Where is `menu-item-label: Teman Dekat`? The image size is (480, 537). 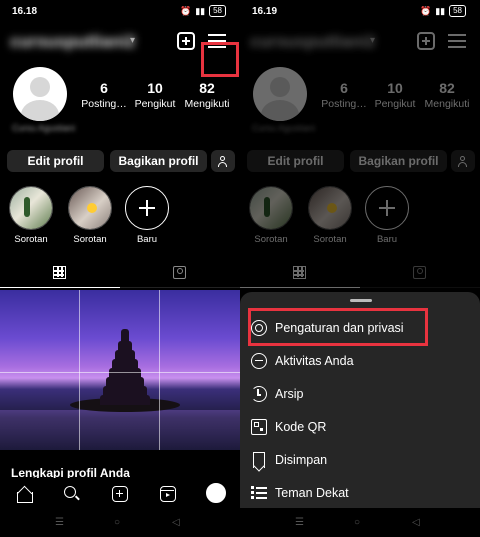
menu-item-label: Teman Dekat is located at coordinates (312, 493).